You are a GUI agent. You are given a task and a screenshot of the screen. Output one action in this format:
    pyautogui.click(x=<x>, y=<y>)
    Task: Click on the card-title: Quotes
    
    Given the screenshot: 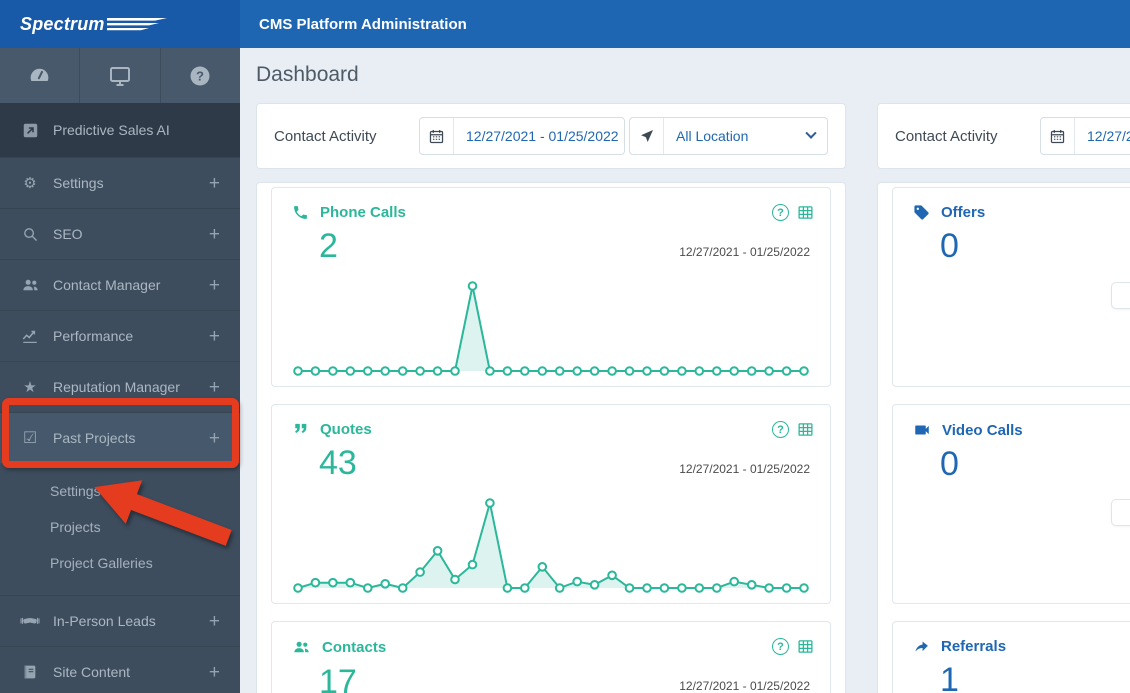 What is the action you would take?
    pyautogui.click(x=346, y=429)
    